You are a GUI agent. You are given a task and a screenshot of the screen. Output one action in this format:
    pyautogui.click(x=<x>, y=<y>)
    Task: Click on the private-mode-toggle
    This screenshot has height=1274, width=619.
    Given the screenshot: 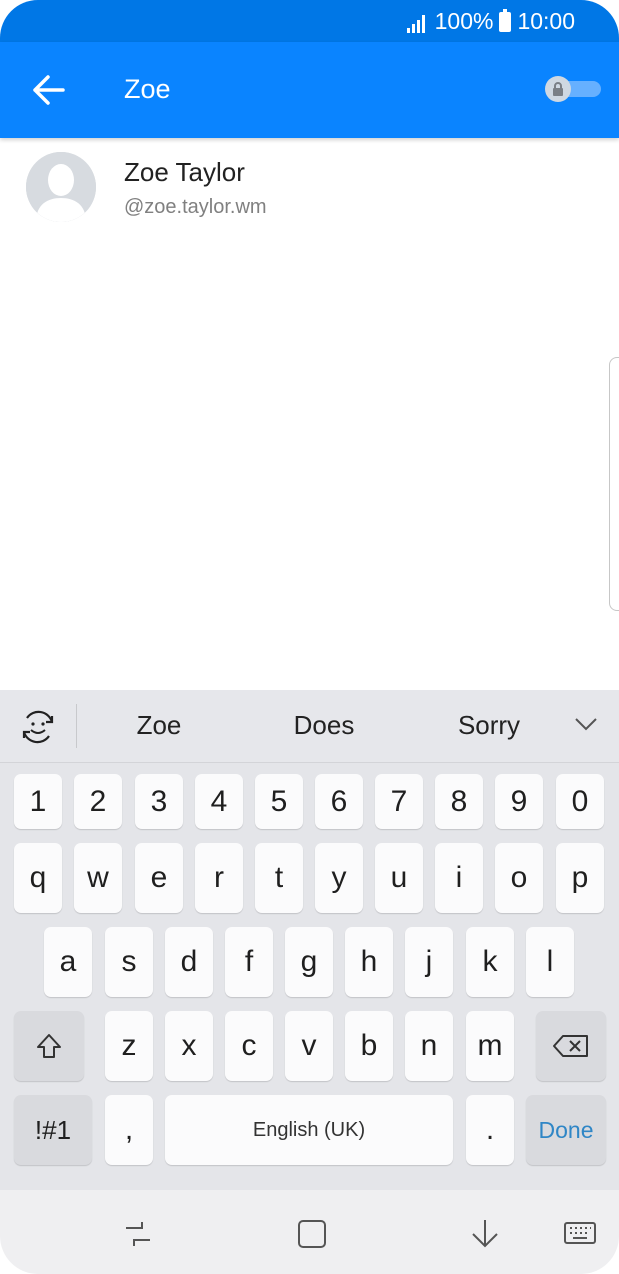 What is the action you would take?
    pyautogui.click(x=575, y=89)
    